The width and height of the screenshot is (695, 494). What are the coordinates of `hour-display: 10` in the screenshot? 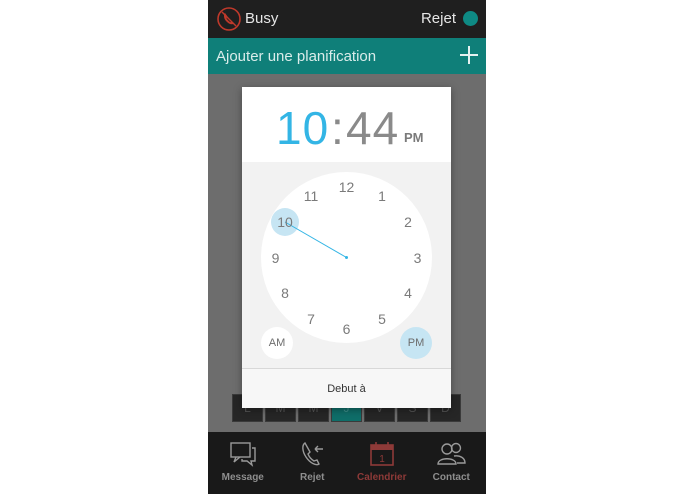 It's located at (302, 128).